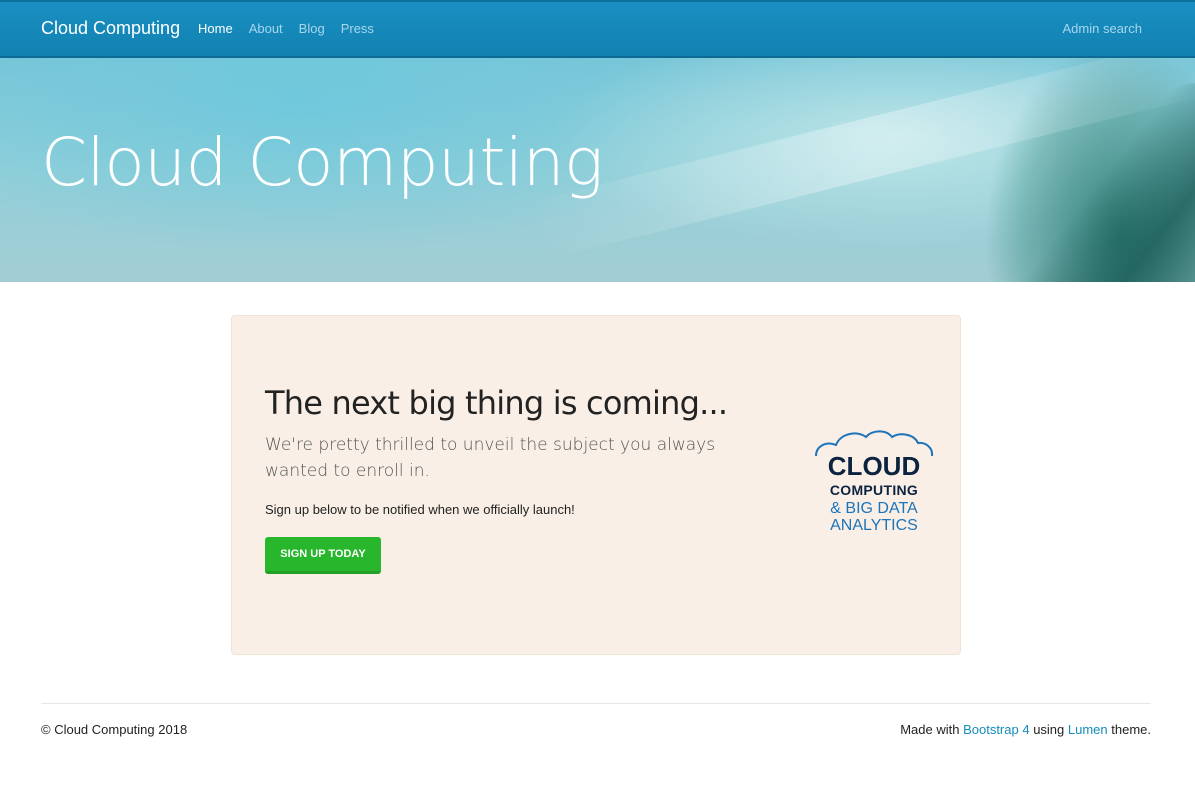 The height and width of the screenshot is (792, 1195). I want to click on logo-computing-text: COMPUTING, so click(874, 490).